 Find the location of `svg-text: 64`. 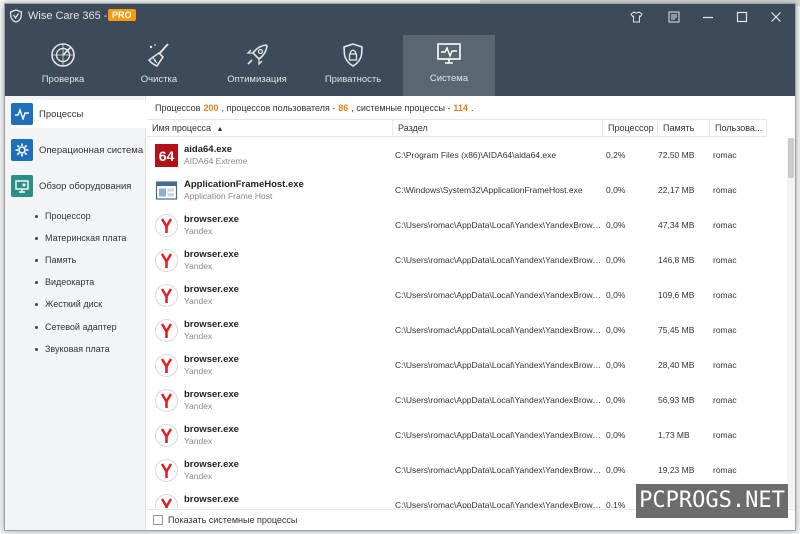

svg-text: 64 is located at coordinates (167, 156).